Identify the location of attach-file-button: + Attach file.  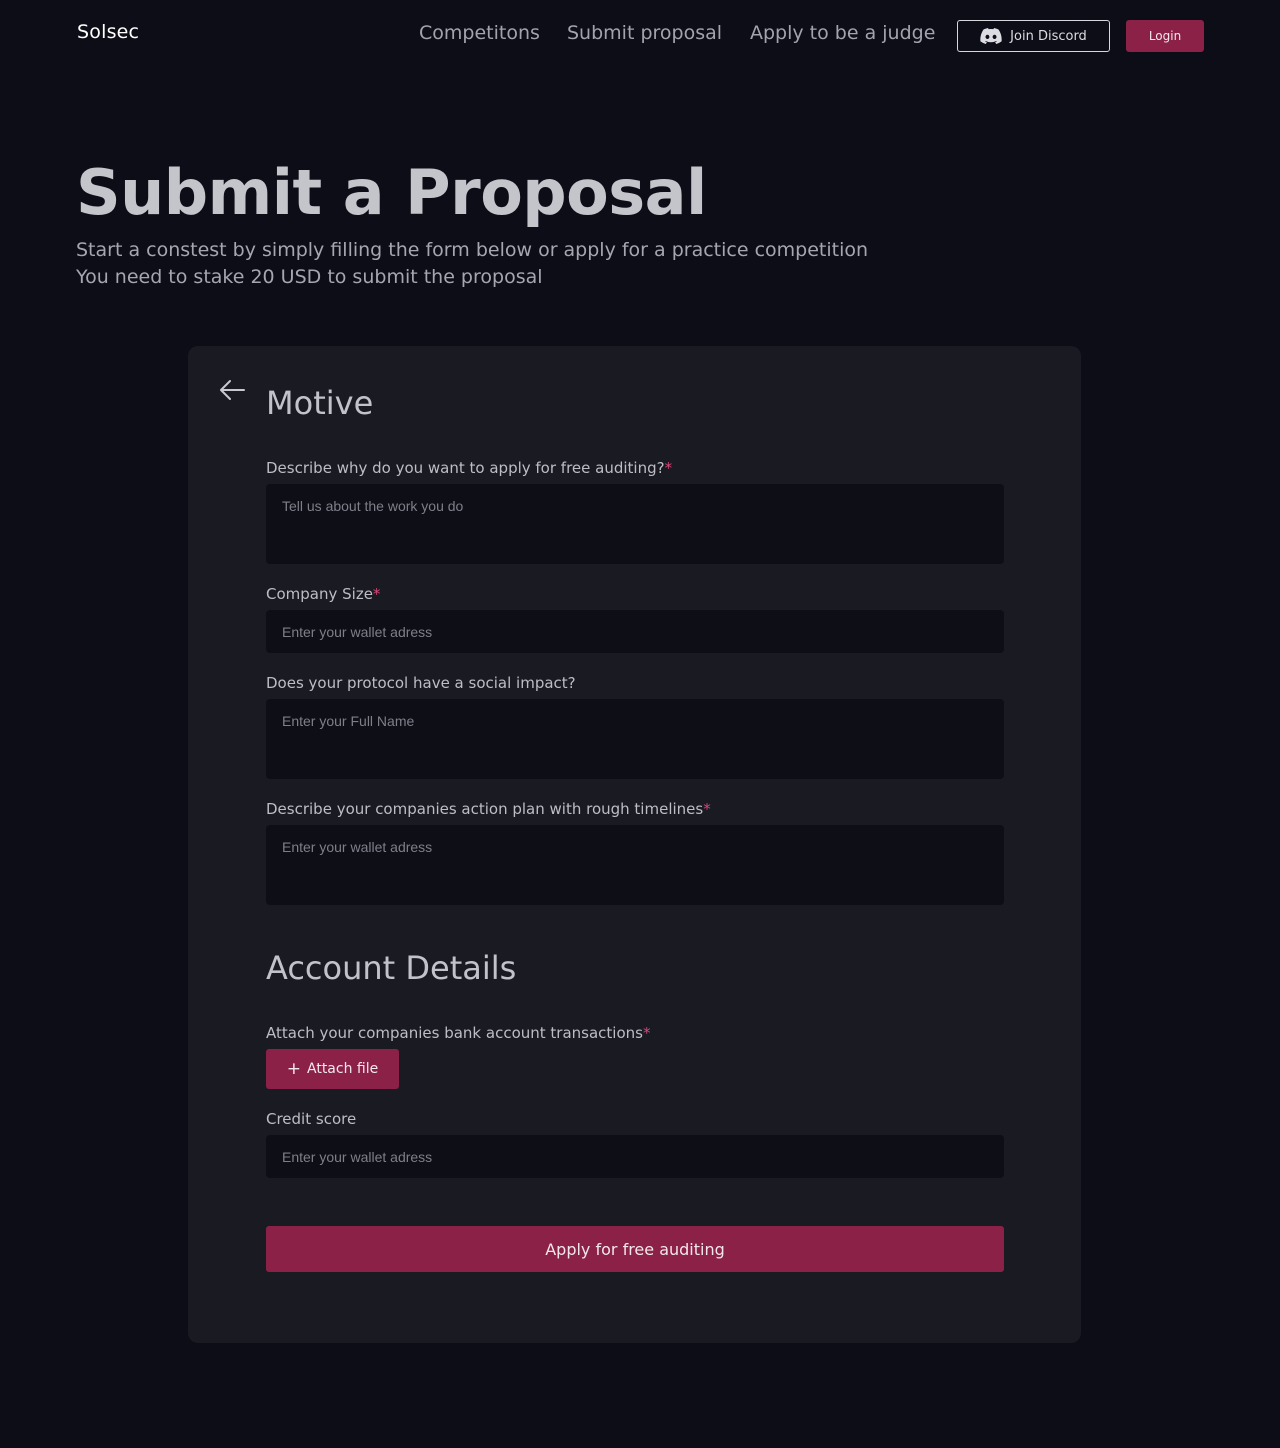
(332, 1069).